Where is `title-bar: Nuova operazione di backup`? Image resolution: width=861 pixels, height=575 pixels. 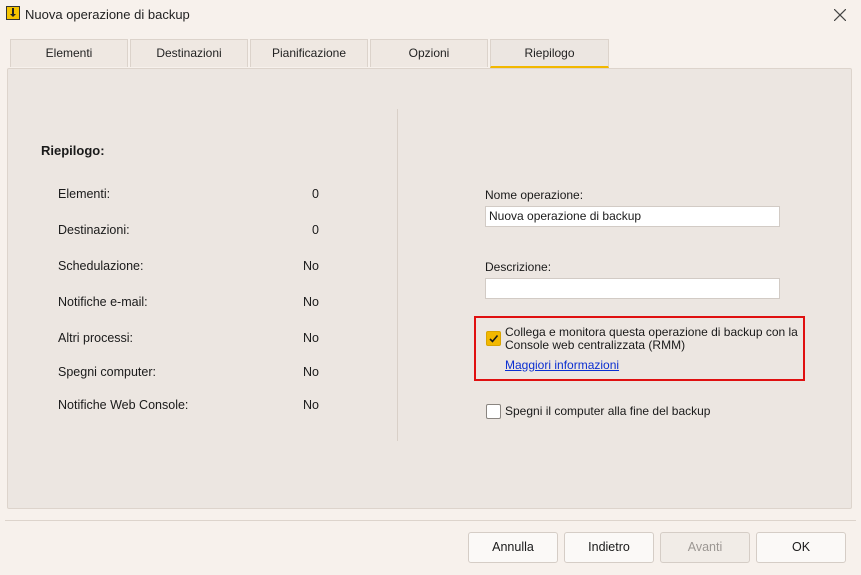
title-bar: Nuova operazione di backup is located at coordinates (430, 15).